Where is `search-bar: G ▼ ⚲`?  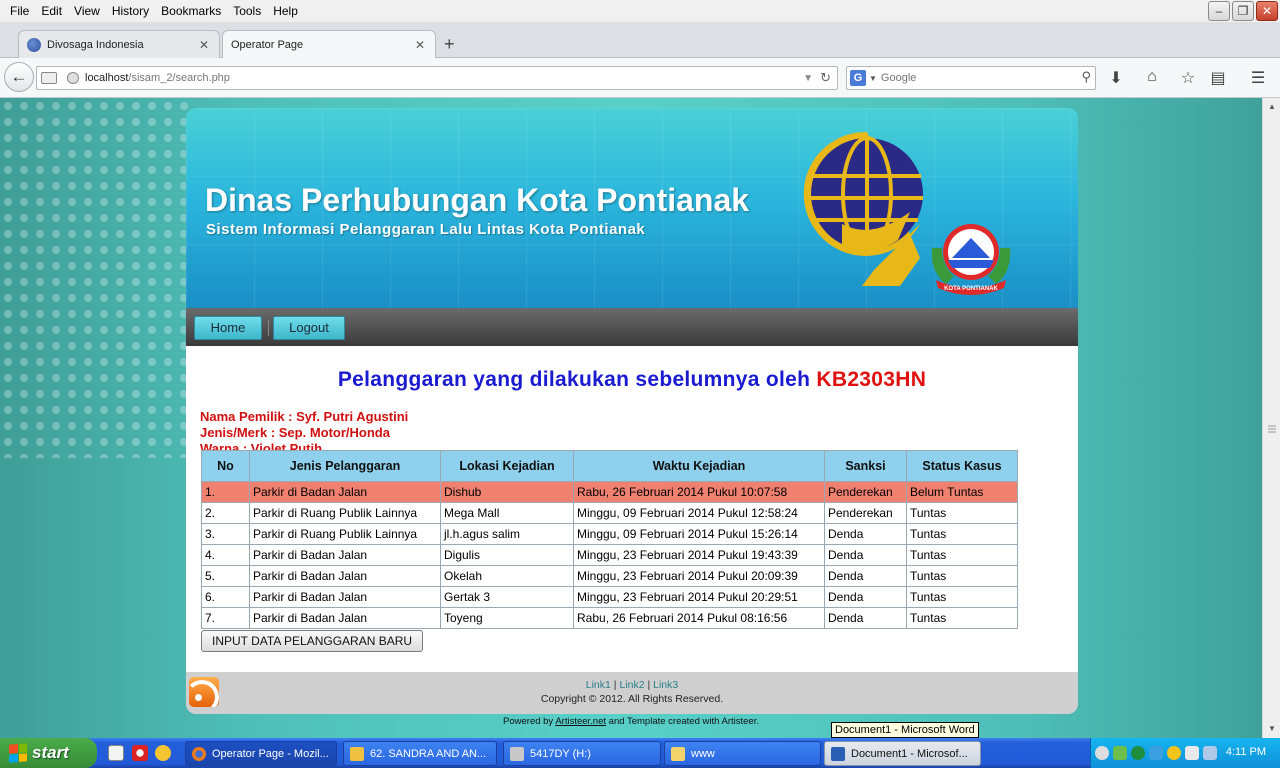
search-bar: G ▼ ⚲ is located at coordinates (971, 78).